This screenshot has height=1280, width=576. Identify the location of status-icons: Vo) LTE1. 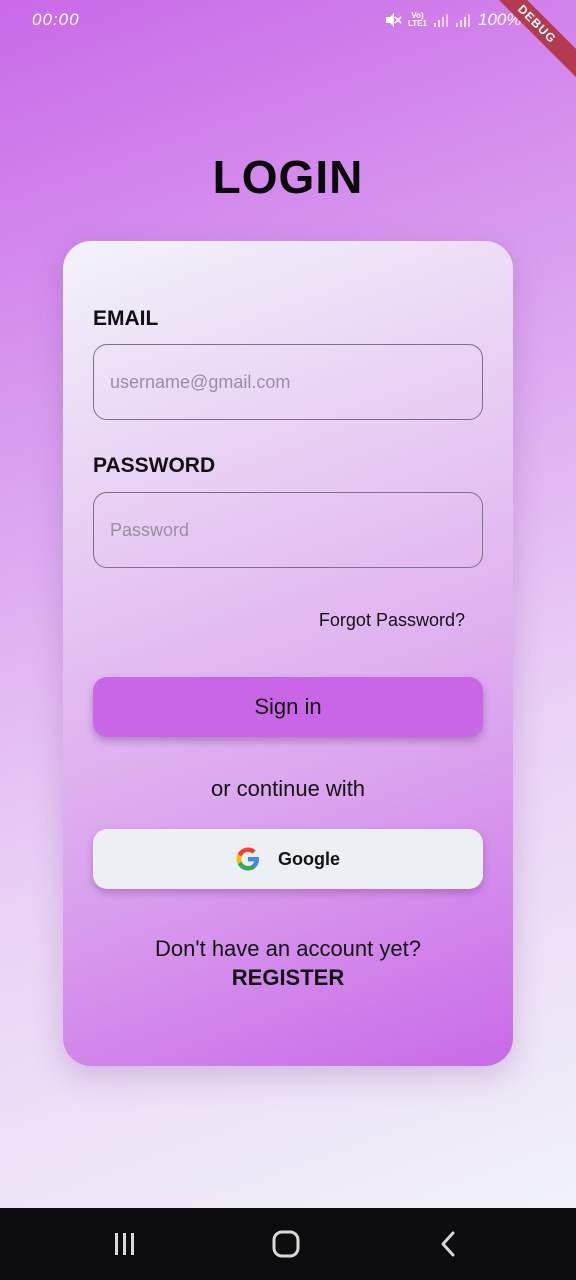
(427, 20).